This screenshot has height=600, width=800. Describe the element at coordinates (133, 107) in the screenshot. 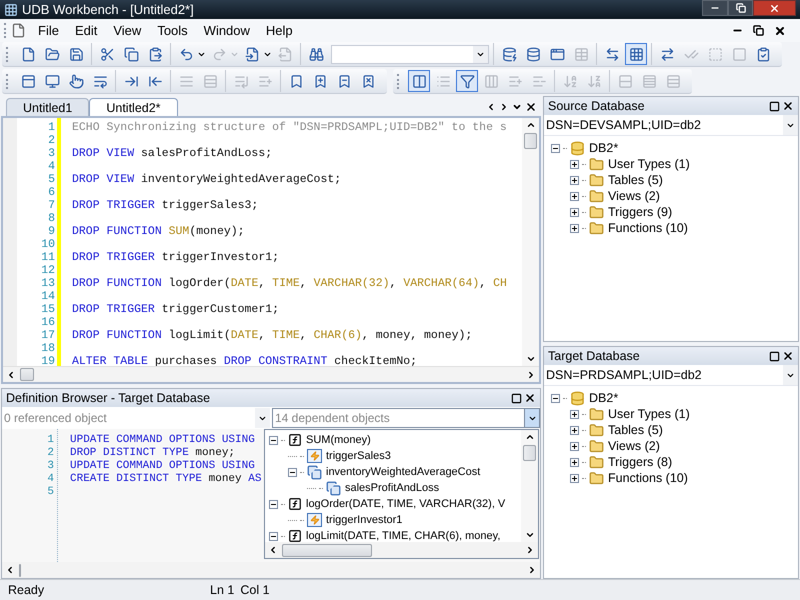

I see `editor-tab: Untitled2*` at that location.